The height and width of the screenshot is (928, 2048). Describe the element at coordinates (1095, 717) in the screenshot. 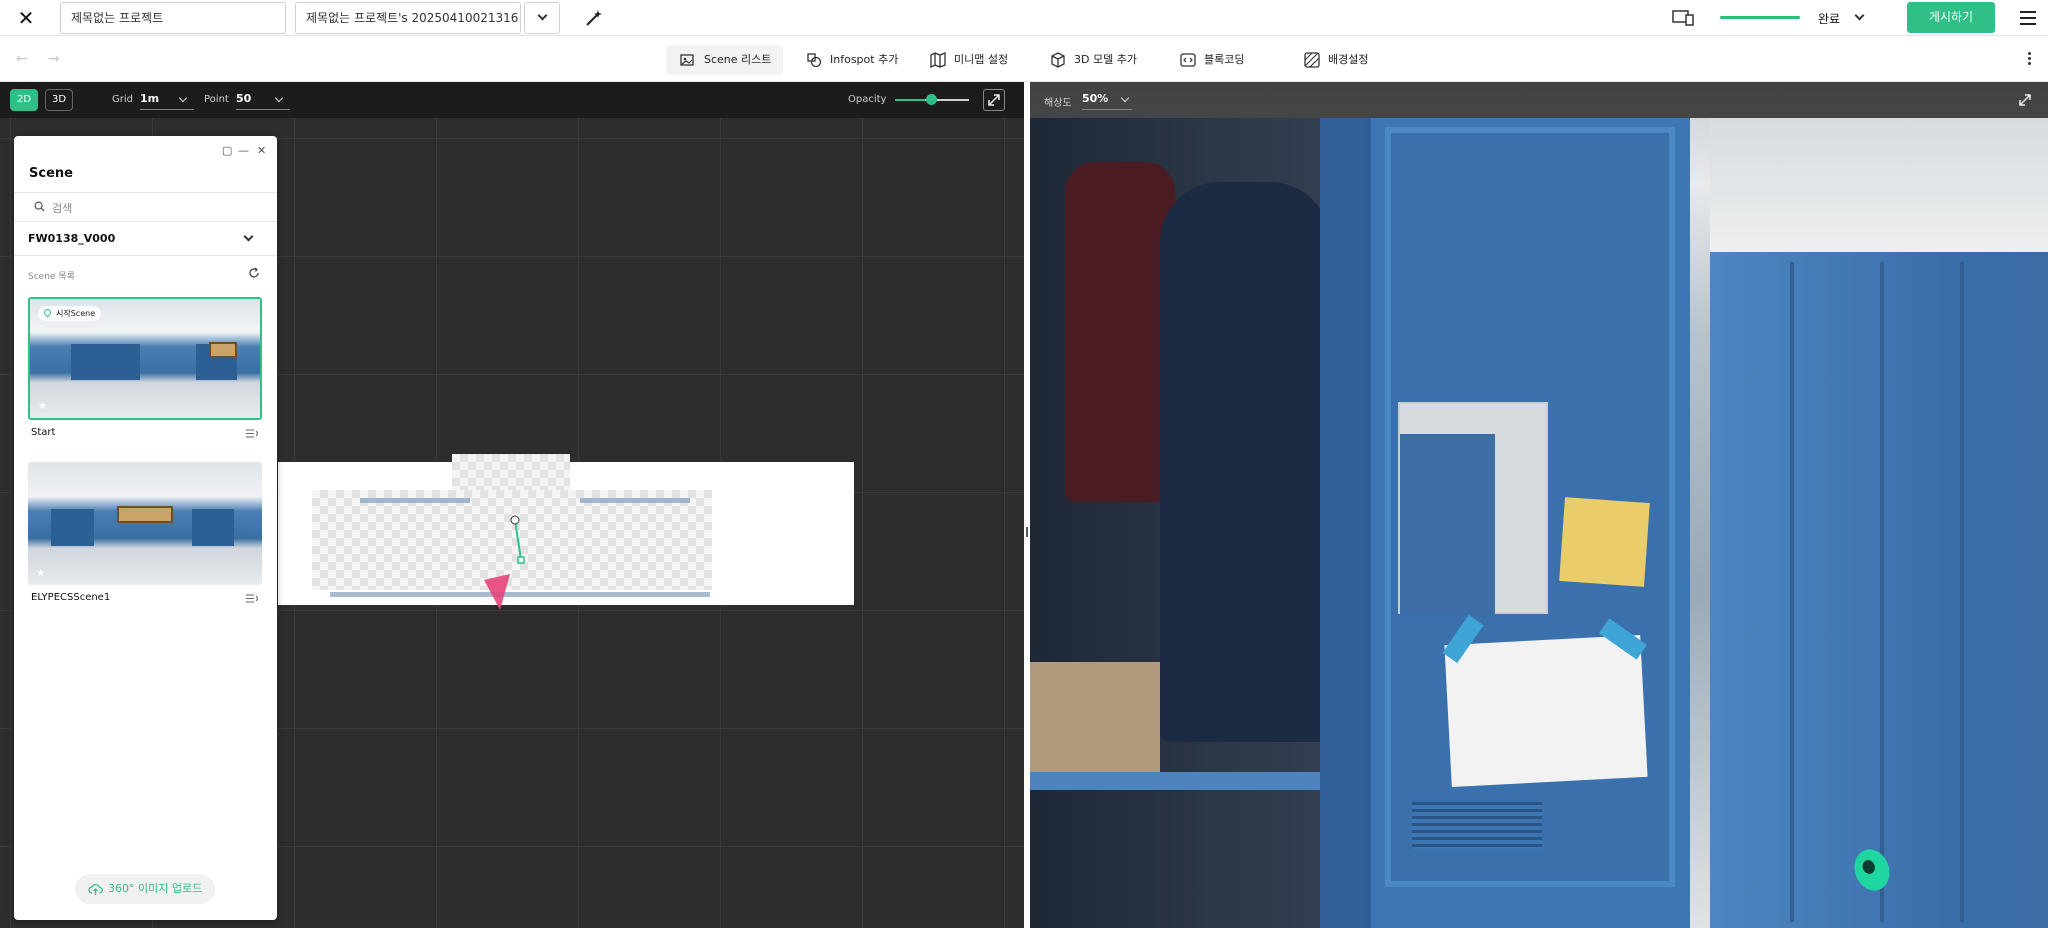

I see `book-stack` at that location.